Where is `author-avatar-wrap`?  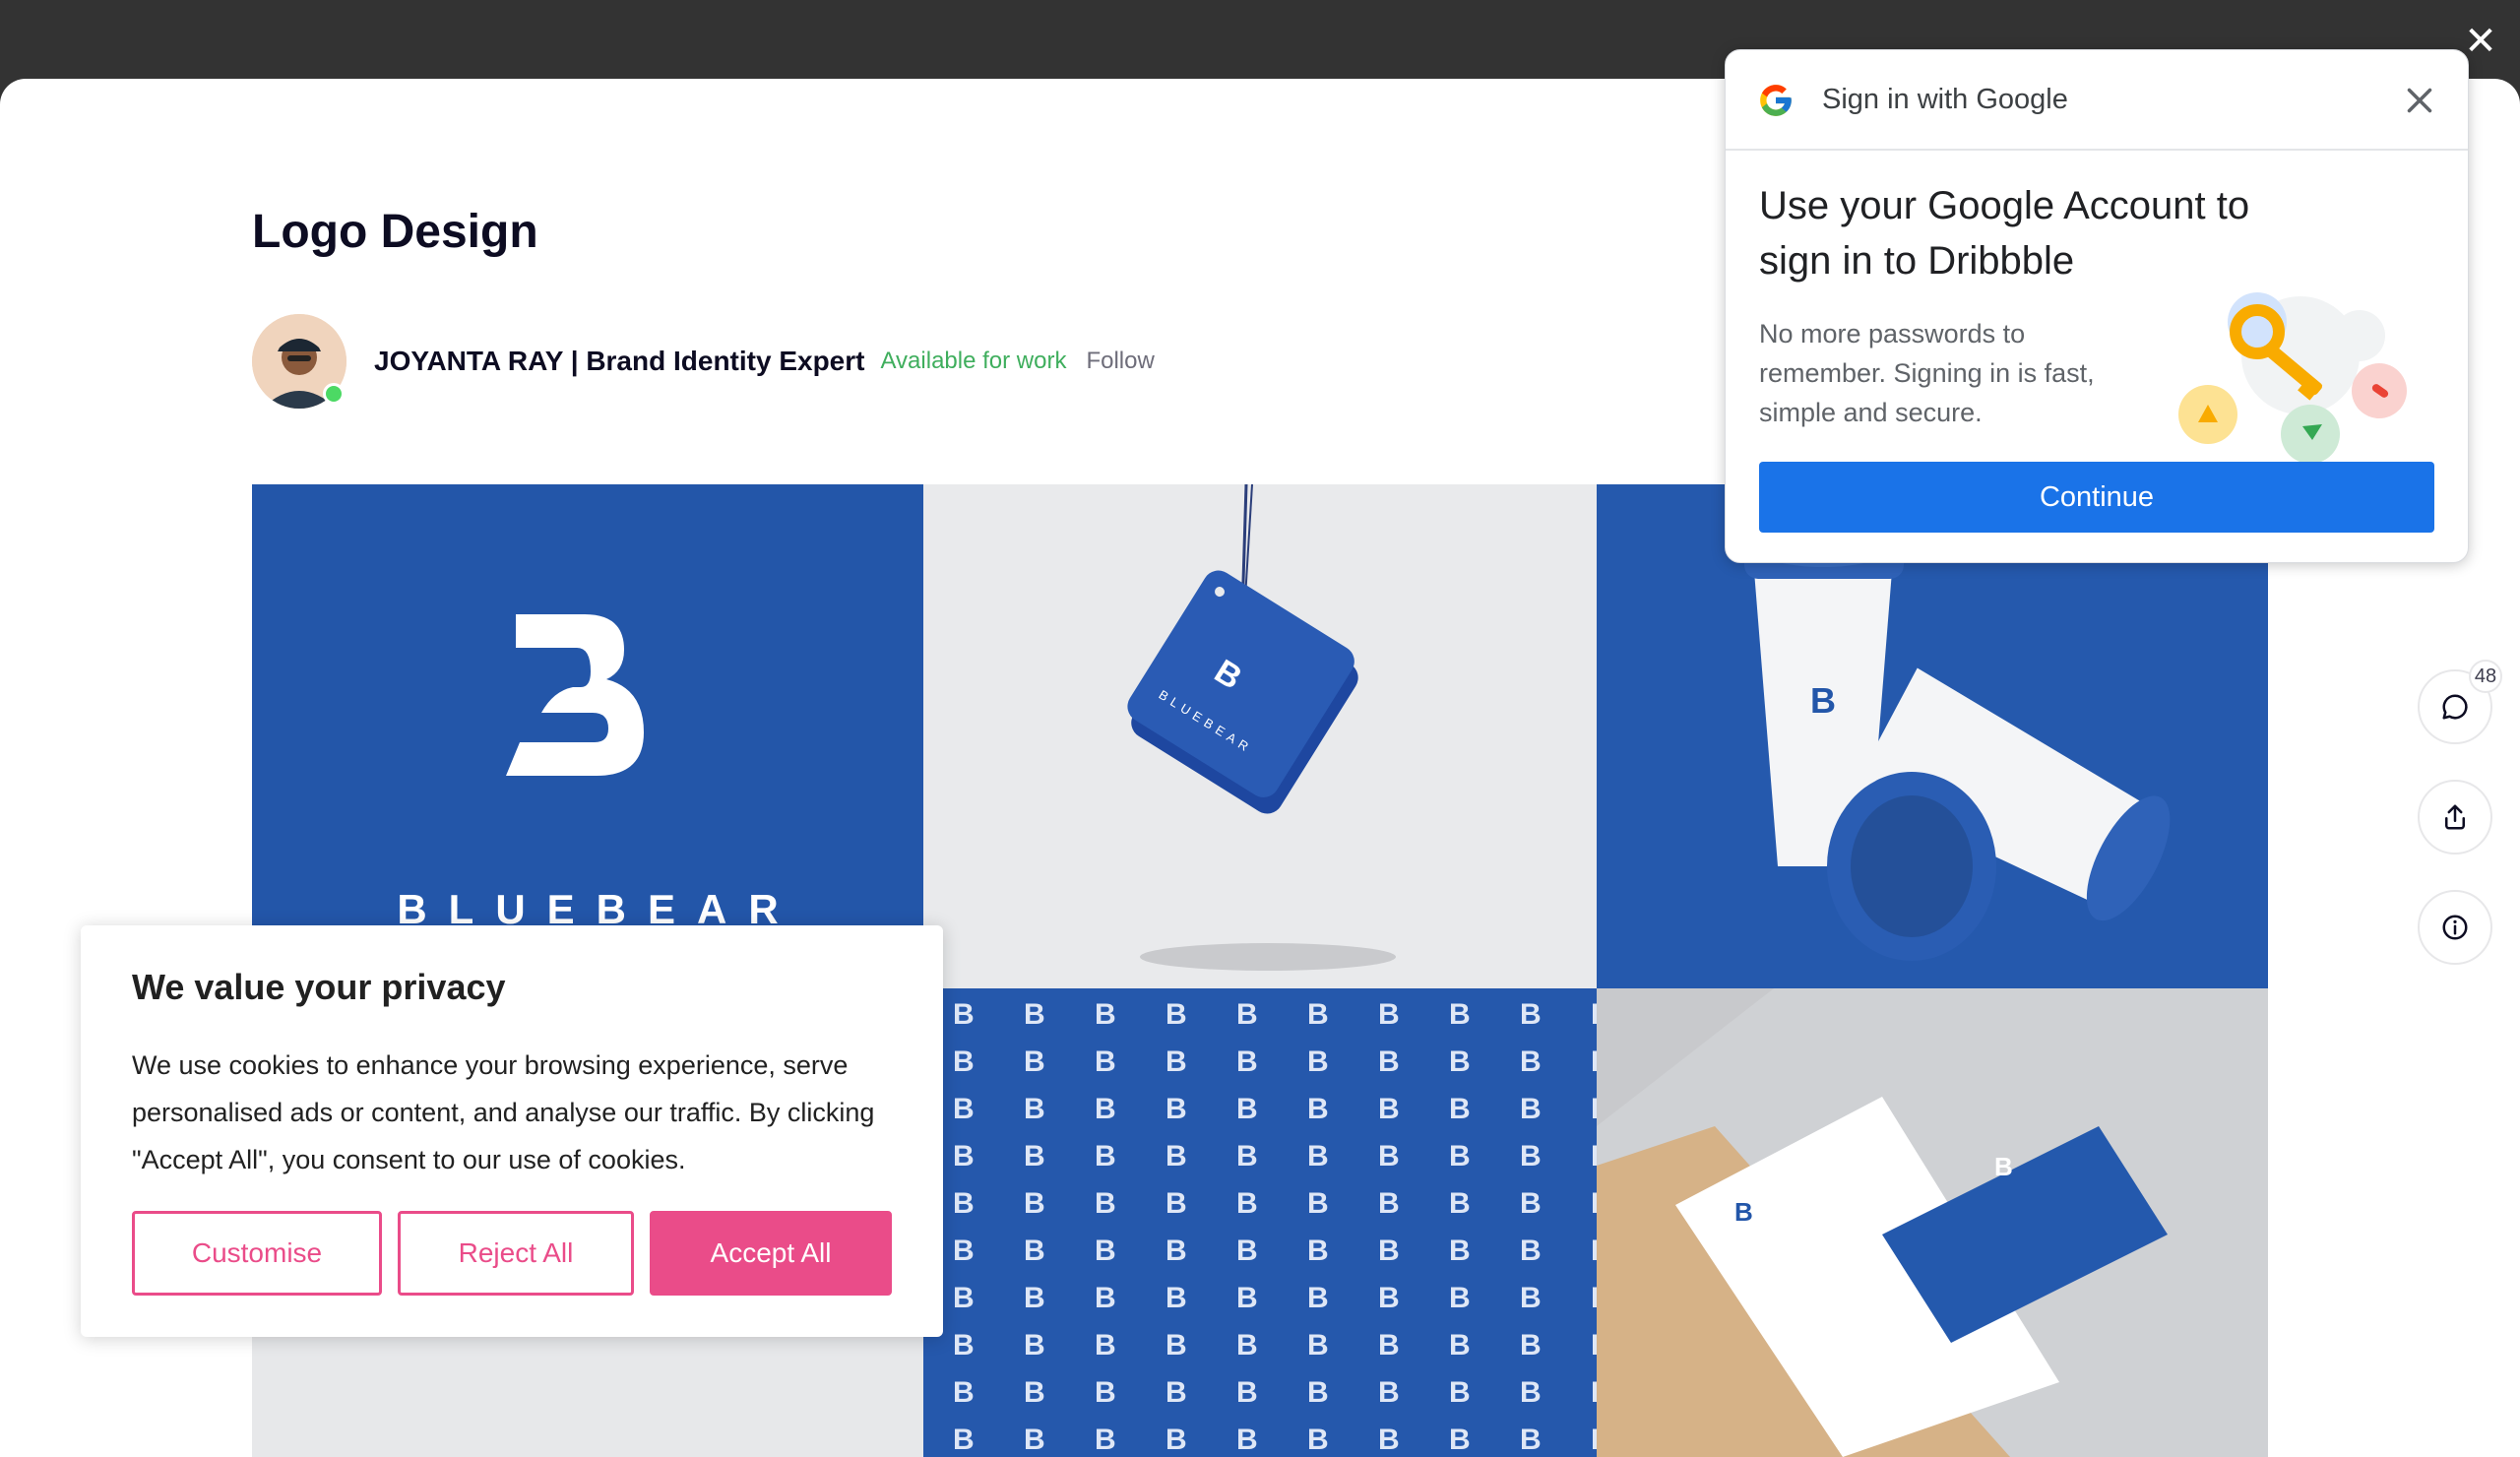
author-avatar-wrap is located at coordinates (299, 361).